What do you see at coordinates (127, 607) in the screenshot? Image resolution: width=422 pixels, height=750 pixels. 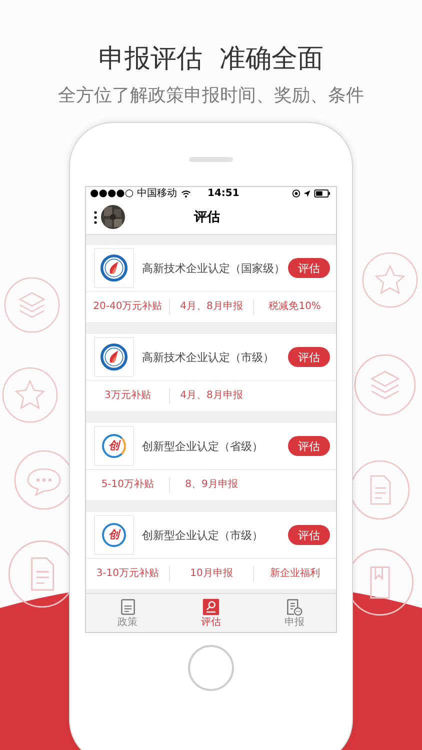 I see `newspaper-icon` at bounding box center [127, 607].